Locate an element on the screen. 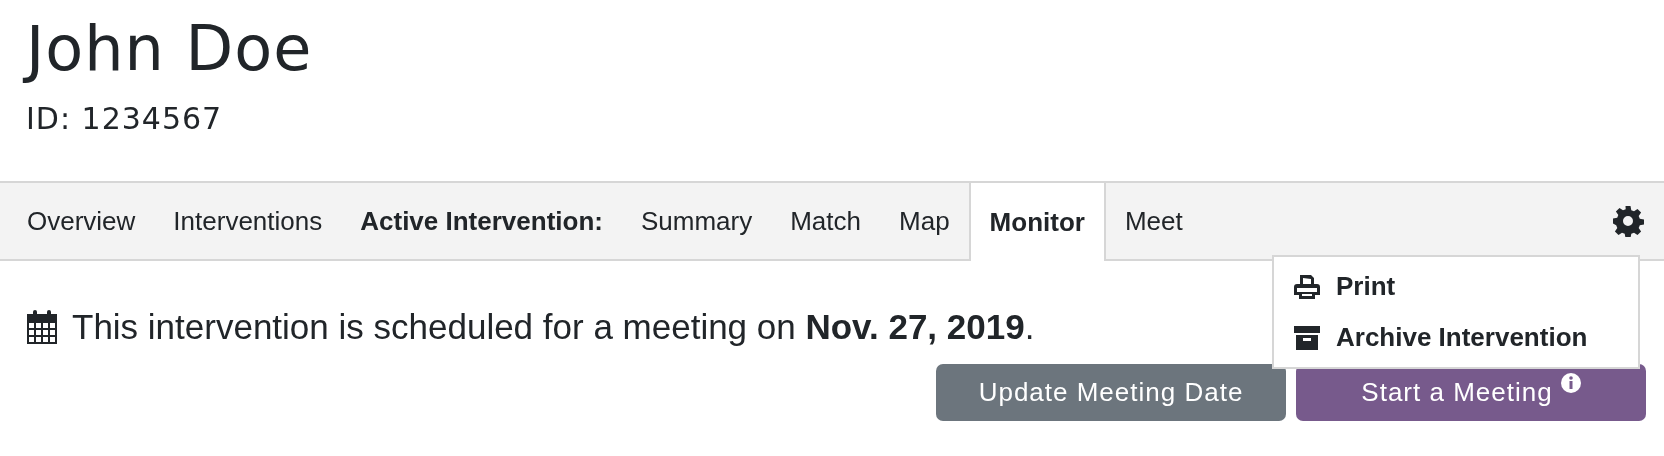 Image resolution: width=1664 pixels, height=456 pixels. nav-tab: Summary is located at coordinates (696, 221).